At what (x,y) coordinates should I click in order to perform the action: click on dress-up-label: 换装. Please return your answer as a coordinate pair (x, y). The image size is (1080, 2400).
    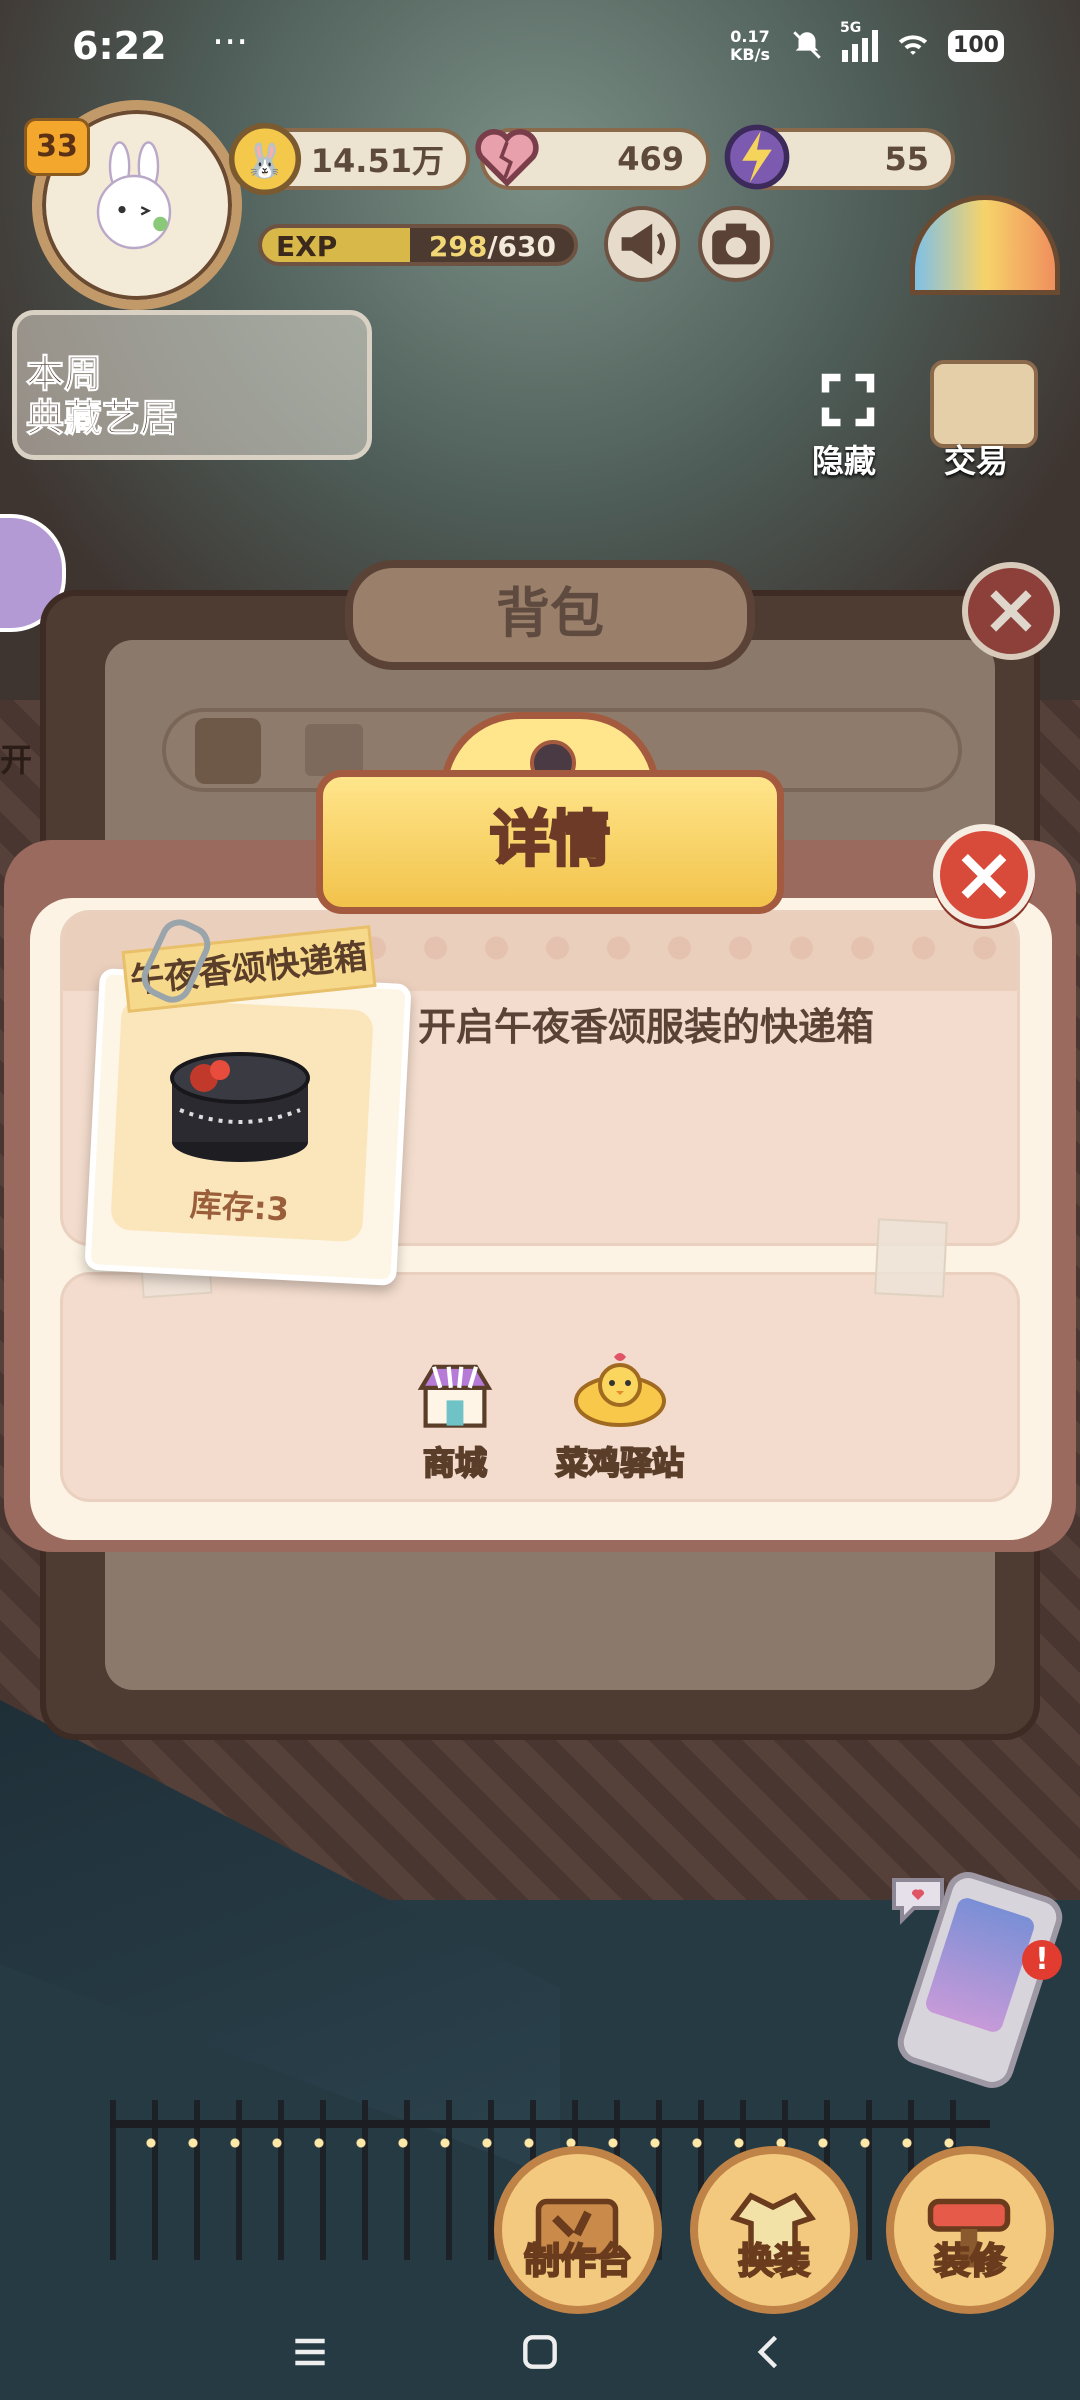
    Looking at the image, I should click on (774, 2261).